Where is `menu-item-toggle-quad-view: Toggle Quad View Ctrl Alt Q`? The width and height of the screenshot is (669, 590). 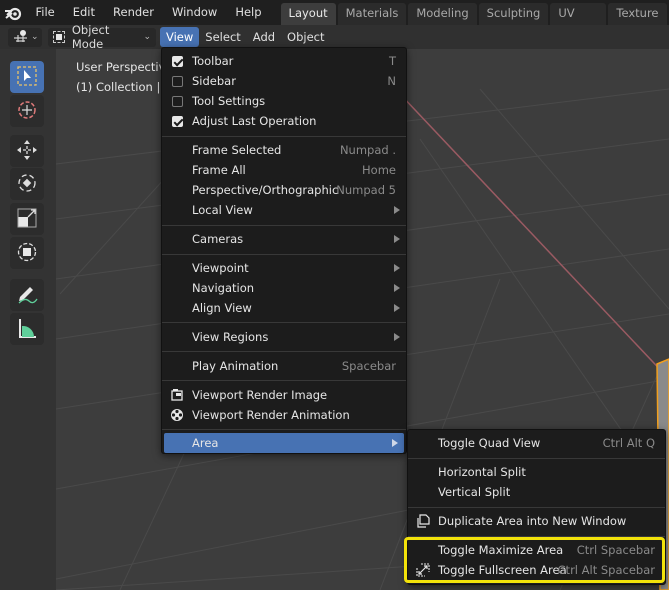 menu-item-toggle-quad-view: Toggle Quad View Ctrl Alt Q is located at coordinates (536, 443).